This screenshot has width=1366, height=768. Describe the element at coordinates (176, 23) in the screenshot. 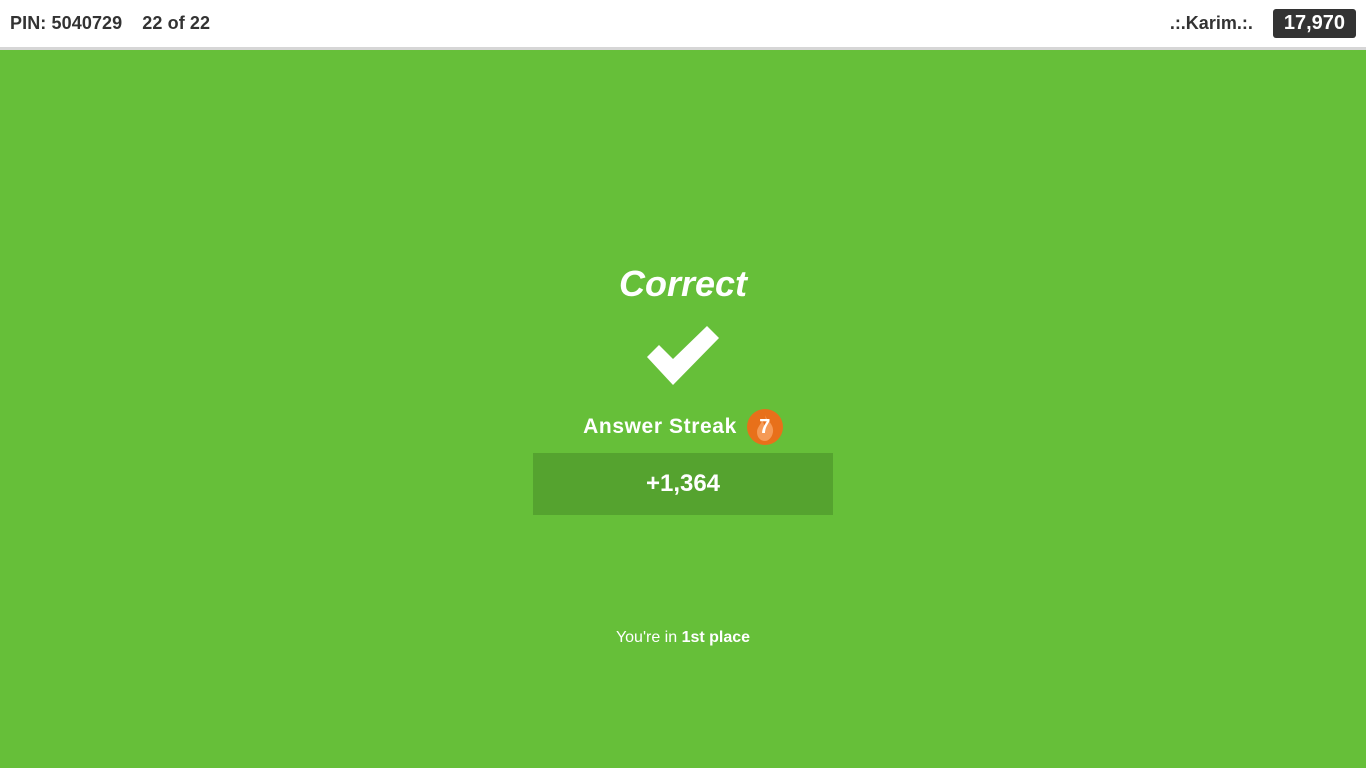

I see `question-progress: 22 of 22` at that location.